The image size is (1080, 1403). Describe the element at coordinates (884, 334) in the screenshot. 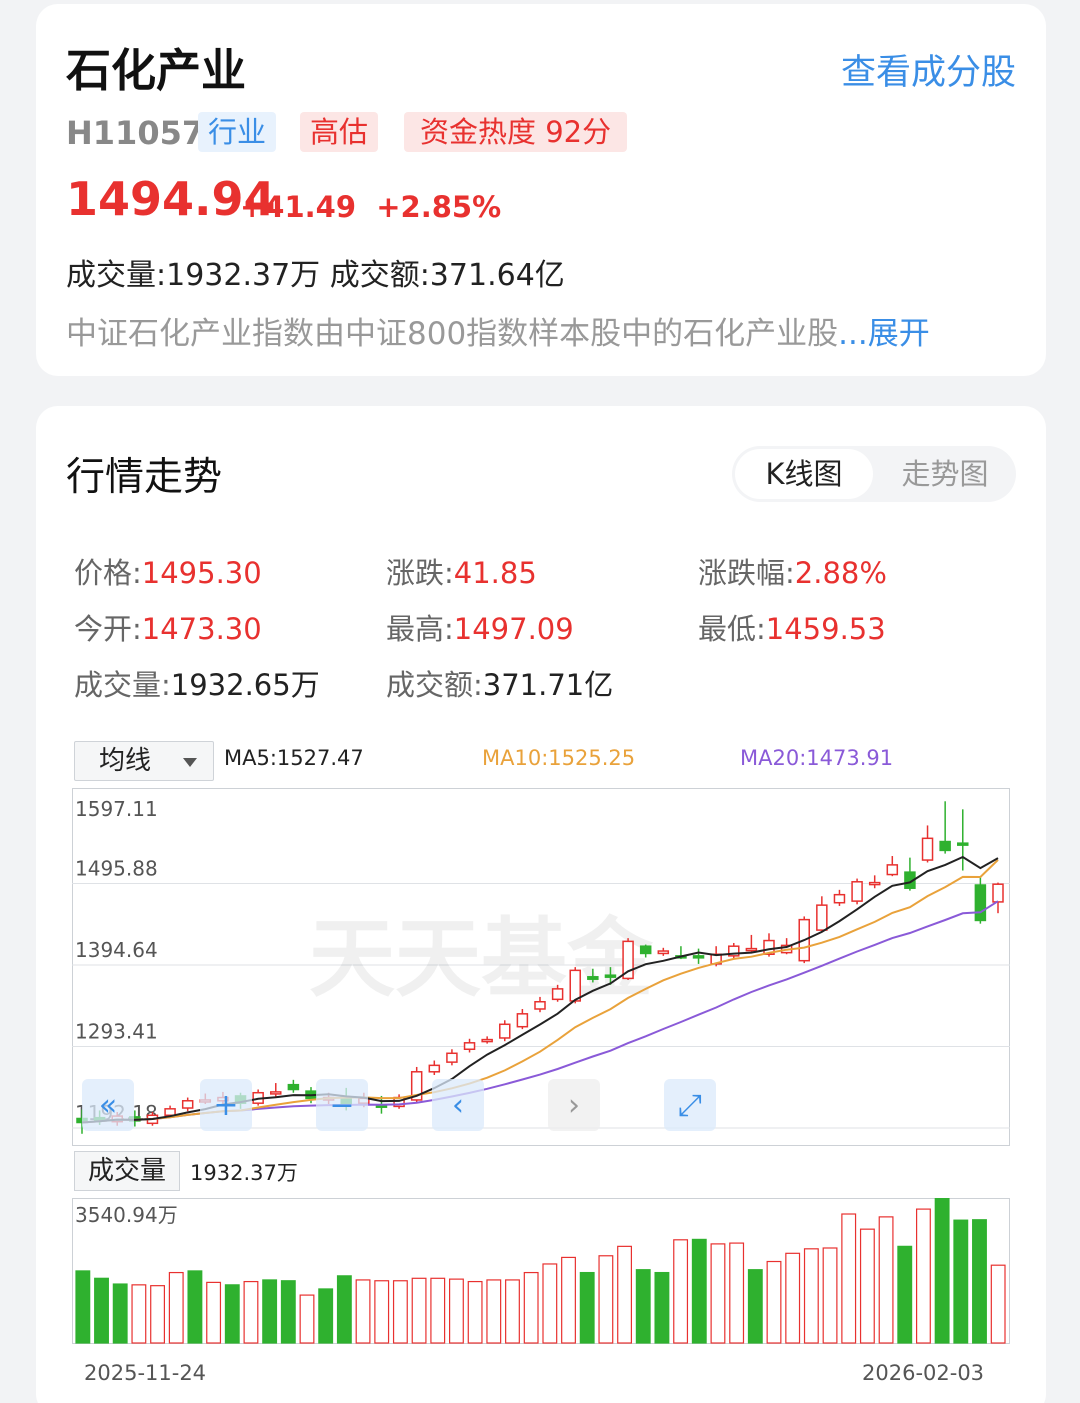

I see `expand-link: ...展开` at that location.